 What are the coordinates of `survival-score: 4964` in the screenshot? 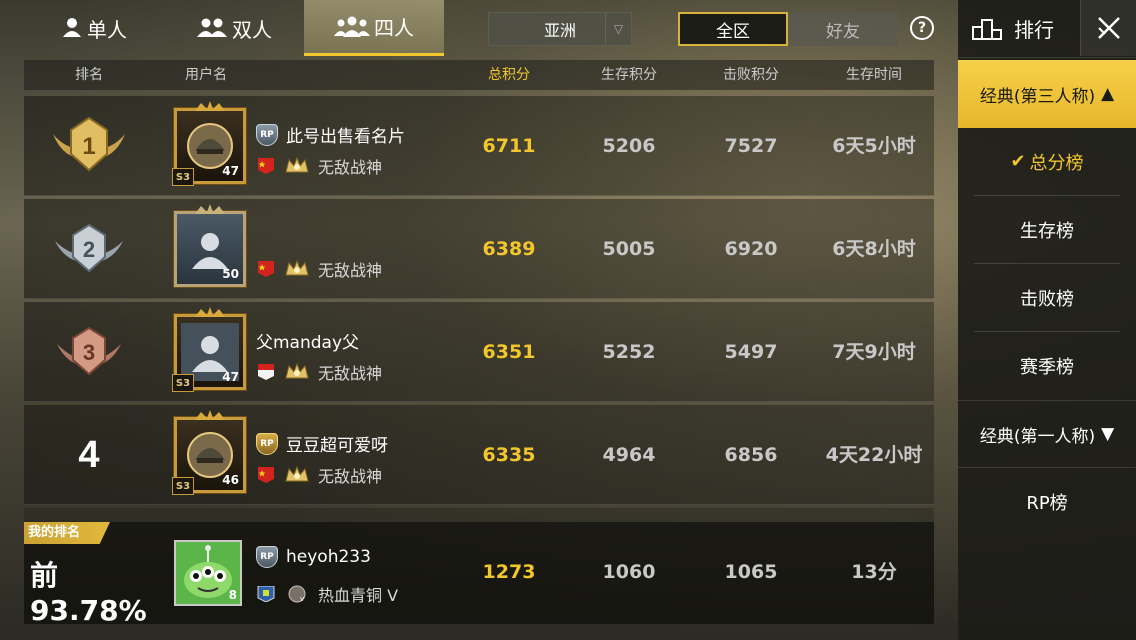 It's located at (629, 455).